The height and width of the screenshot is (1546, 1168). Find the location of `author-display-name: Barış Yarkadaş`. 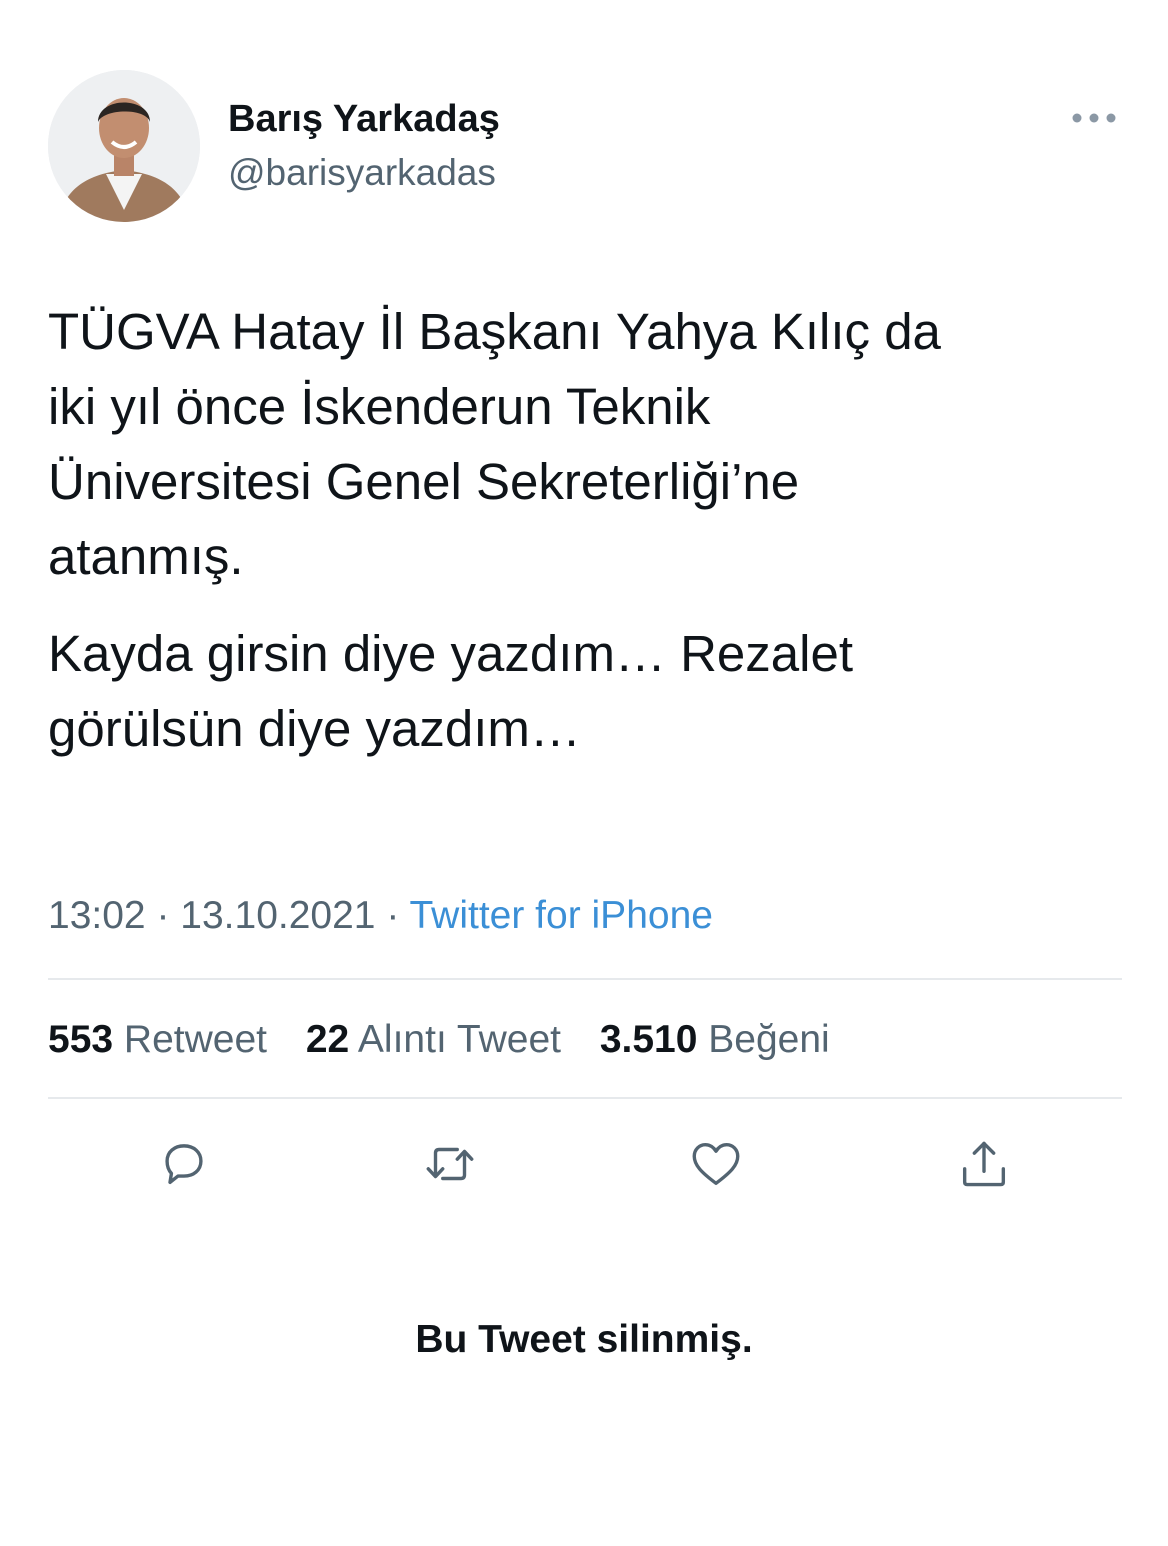

author-display-name: Barış Yarkadaş is located at coordinates (364, 119).